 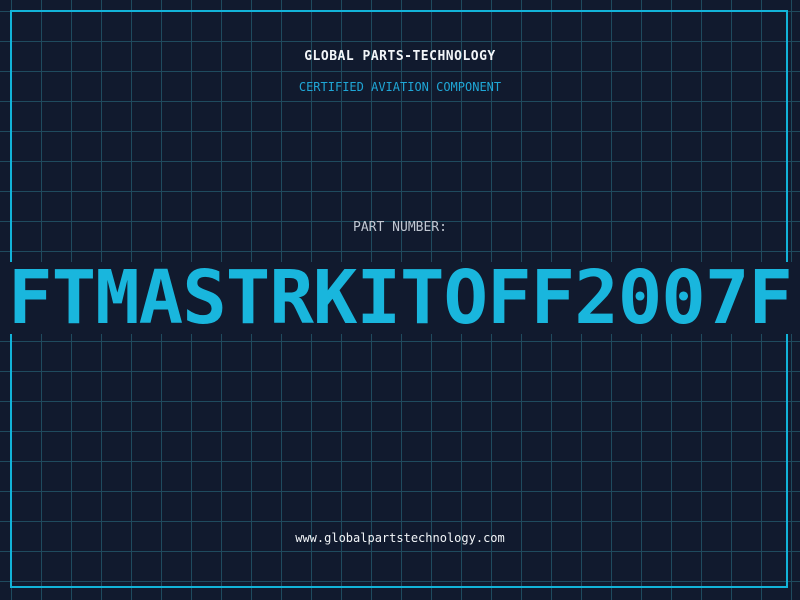 I want to click on part-number-label: PART NUMBER:, so click(x=400, y=227).